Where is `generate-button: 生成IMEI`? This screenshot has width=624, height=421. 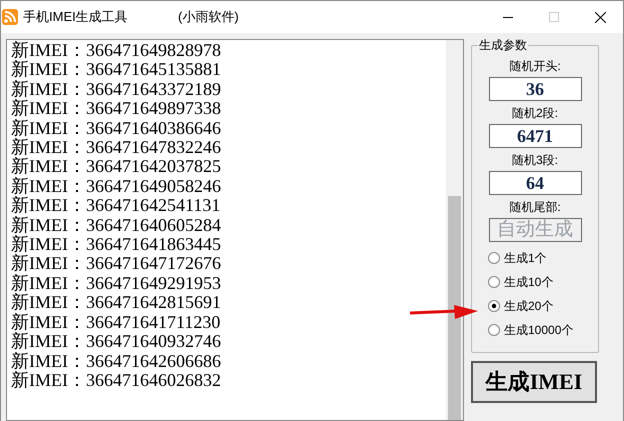 generate-button: 生成IMEI is located at coordinates (534, 382).